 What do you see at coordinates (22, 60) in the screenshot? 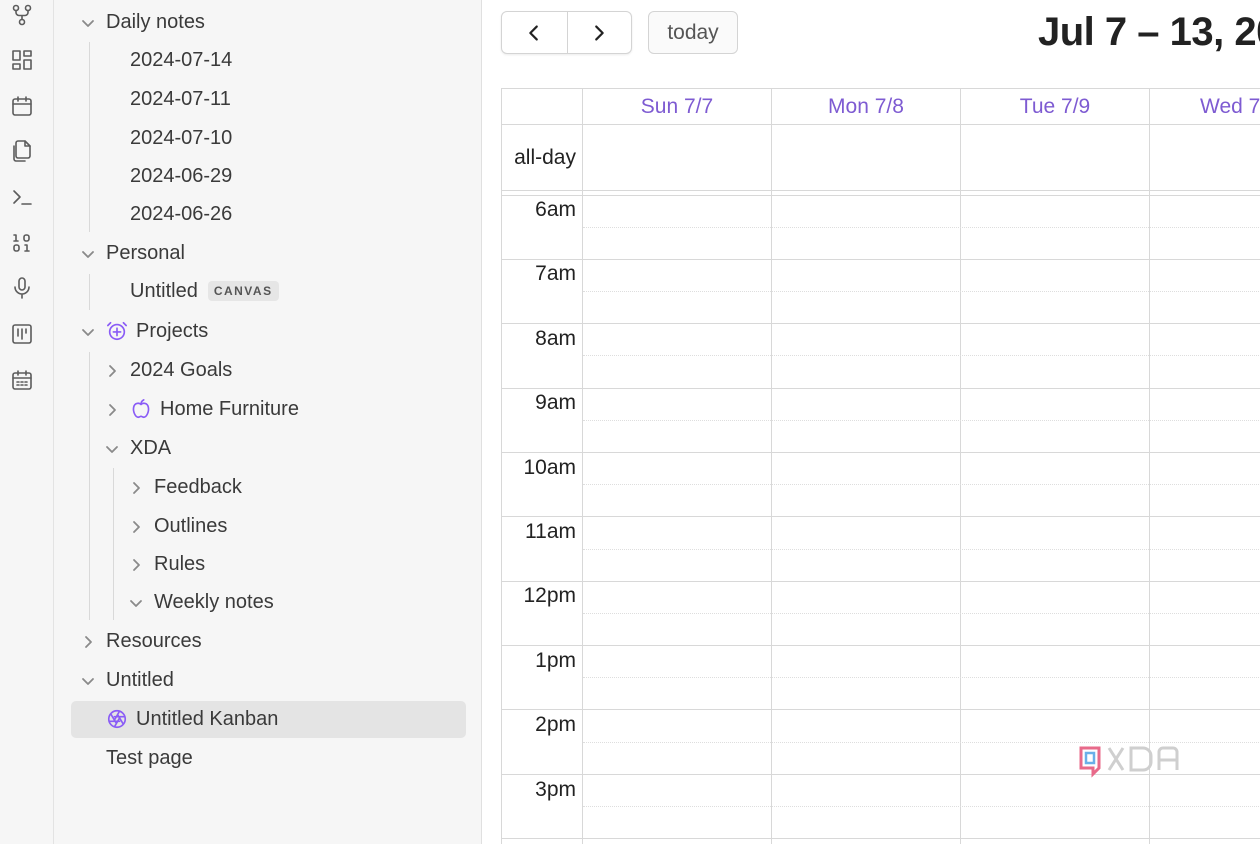
I see `dashboard-icon` at bounding box center [22, 60].